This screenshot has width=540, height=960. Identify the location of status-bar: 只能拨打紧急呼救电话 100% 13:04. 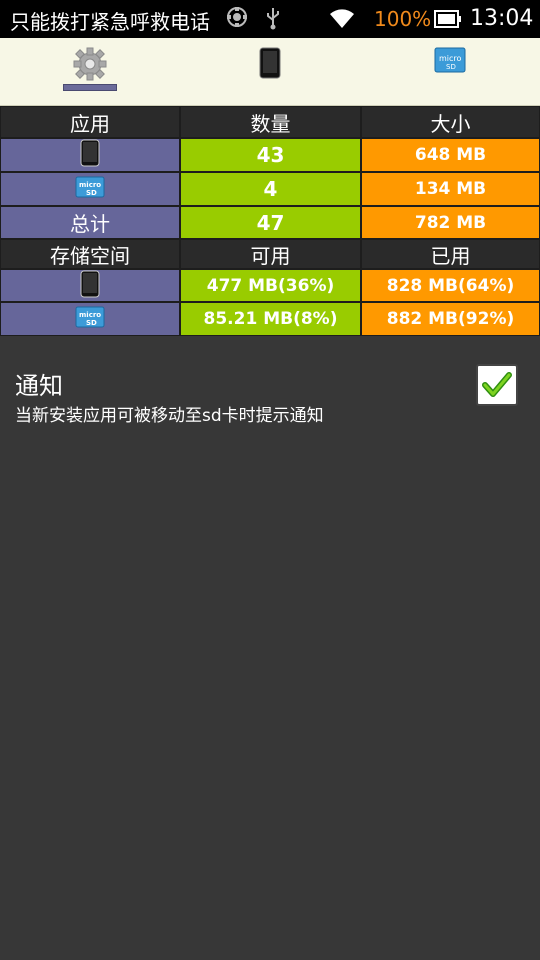
(270, 19).